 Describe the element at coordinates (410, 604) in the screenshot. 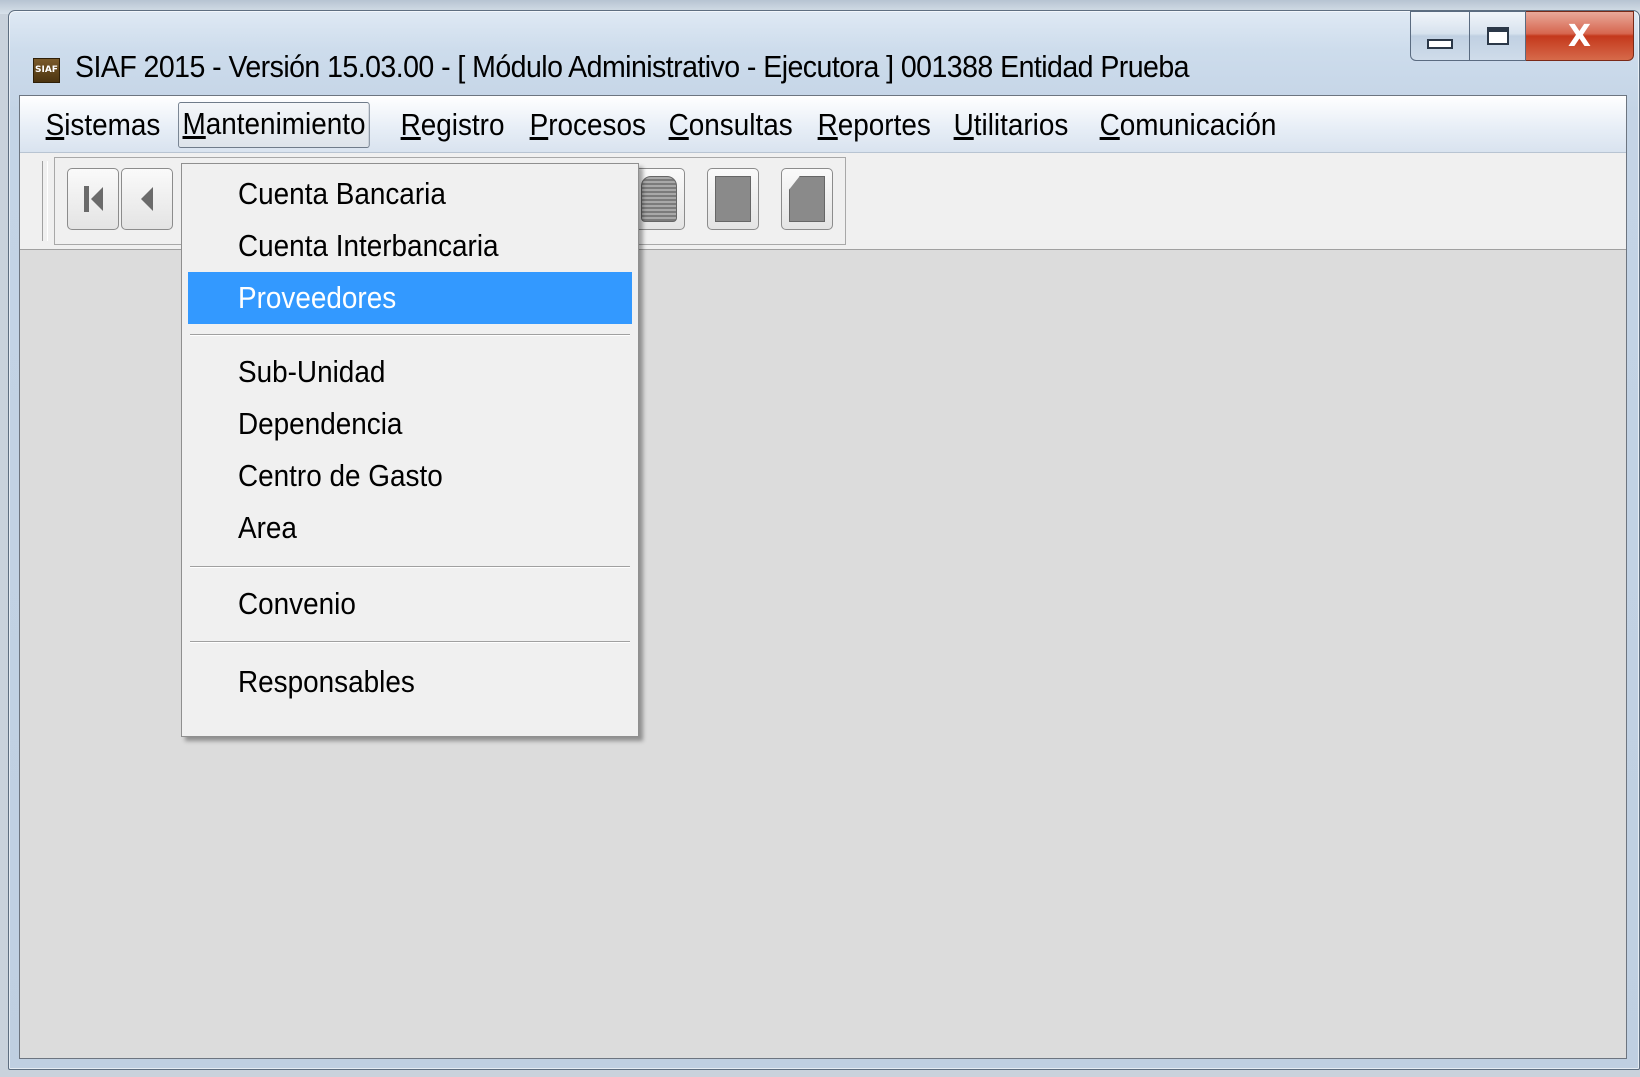

I see `menu-item-convenio: Convenio` at that location.